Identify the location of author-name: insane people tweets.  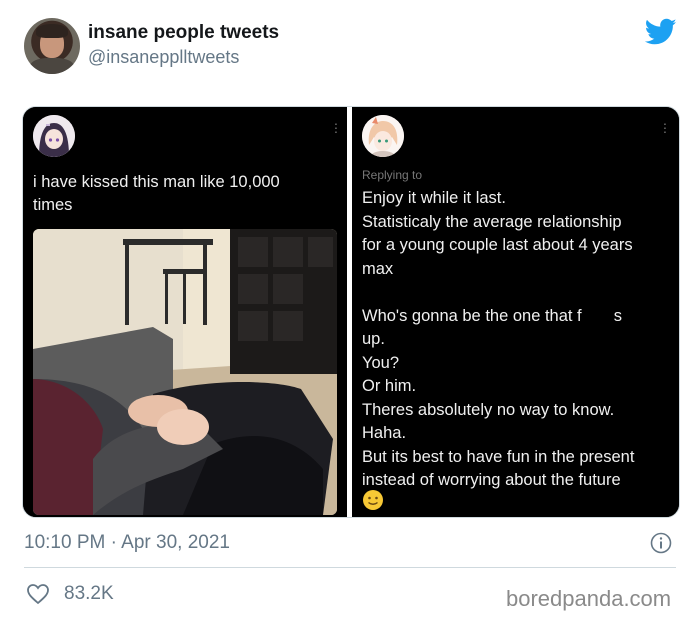
(183, 33).